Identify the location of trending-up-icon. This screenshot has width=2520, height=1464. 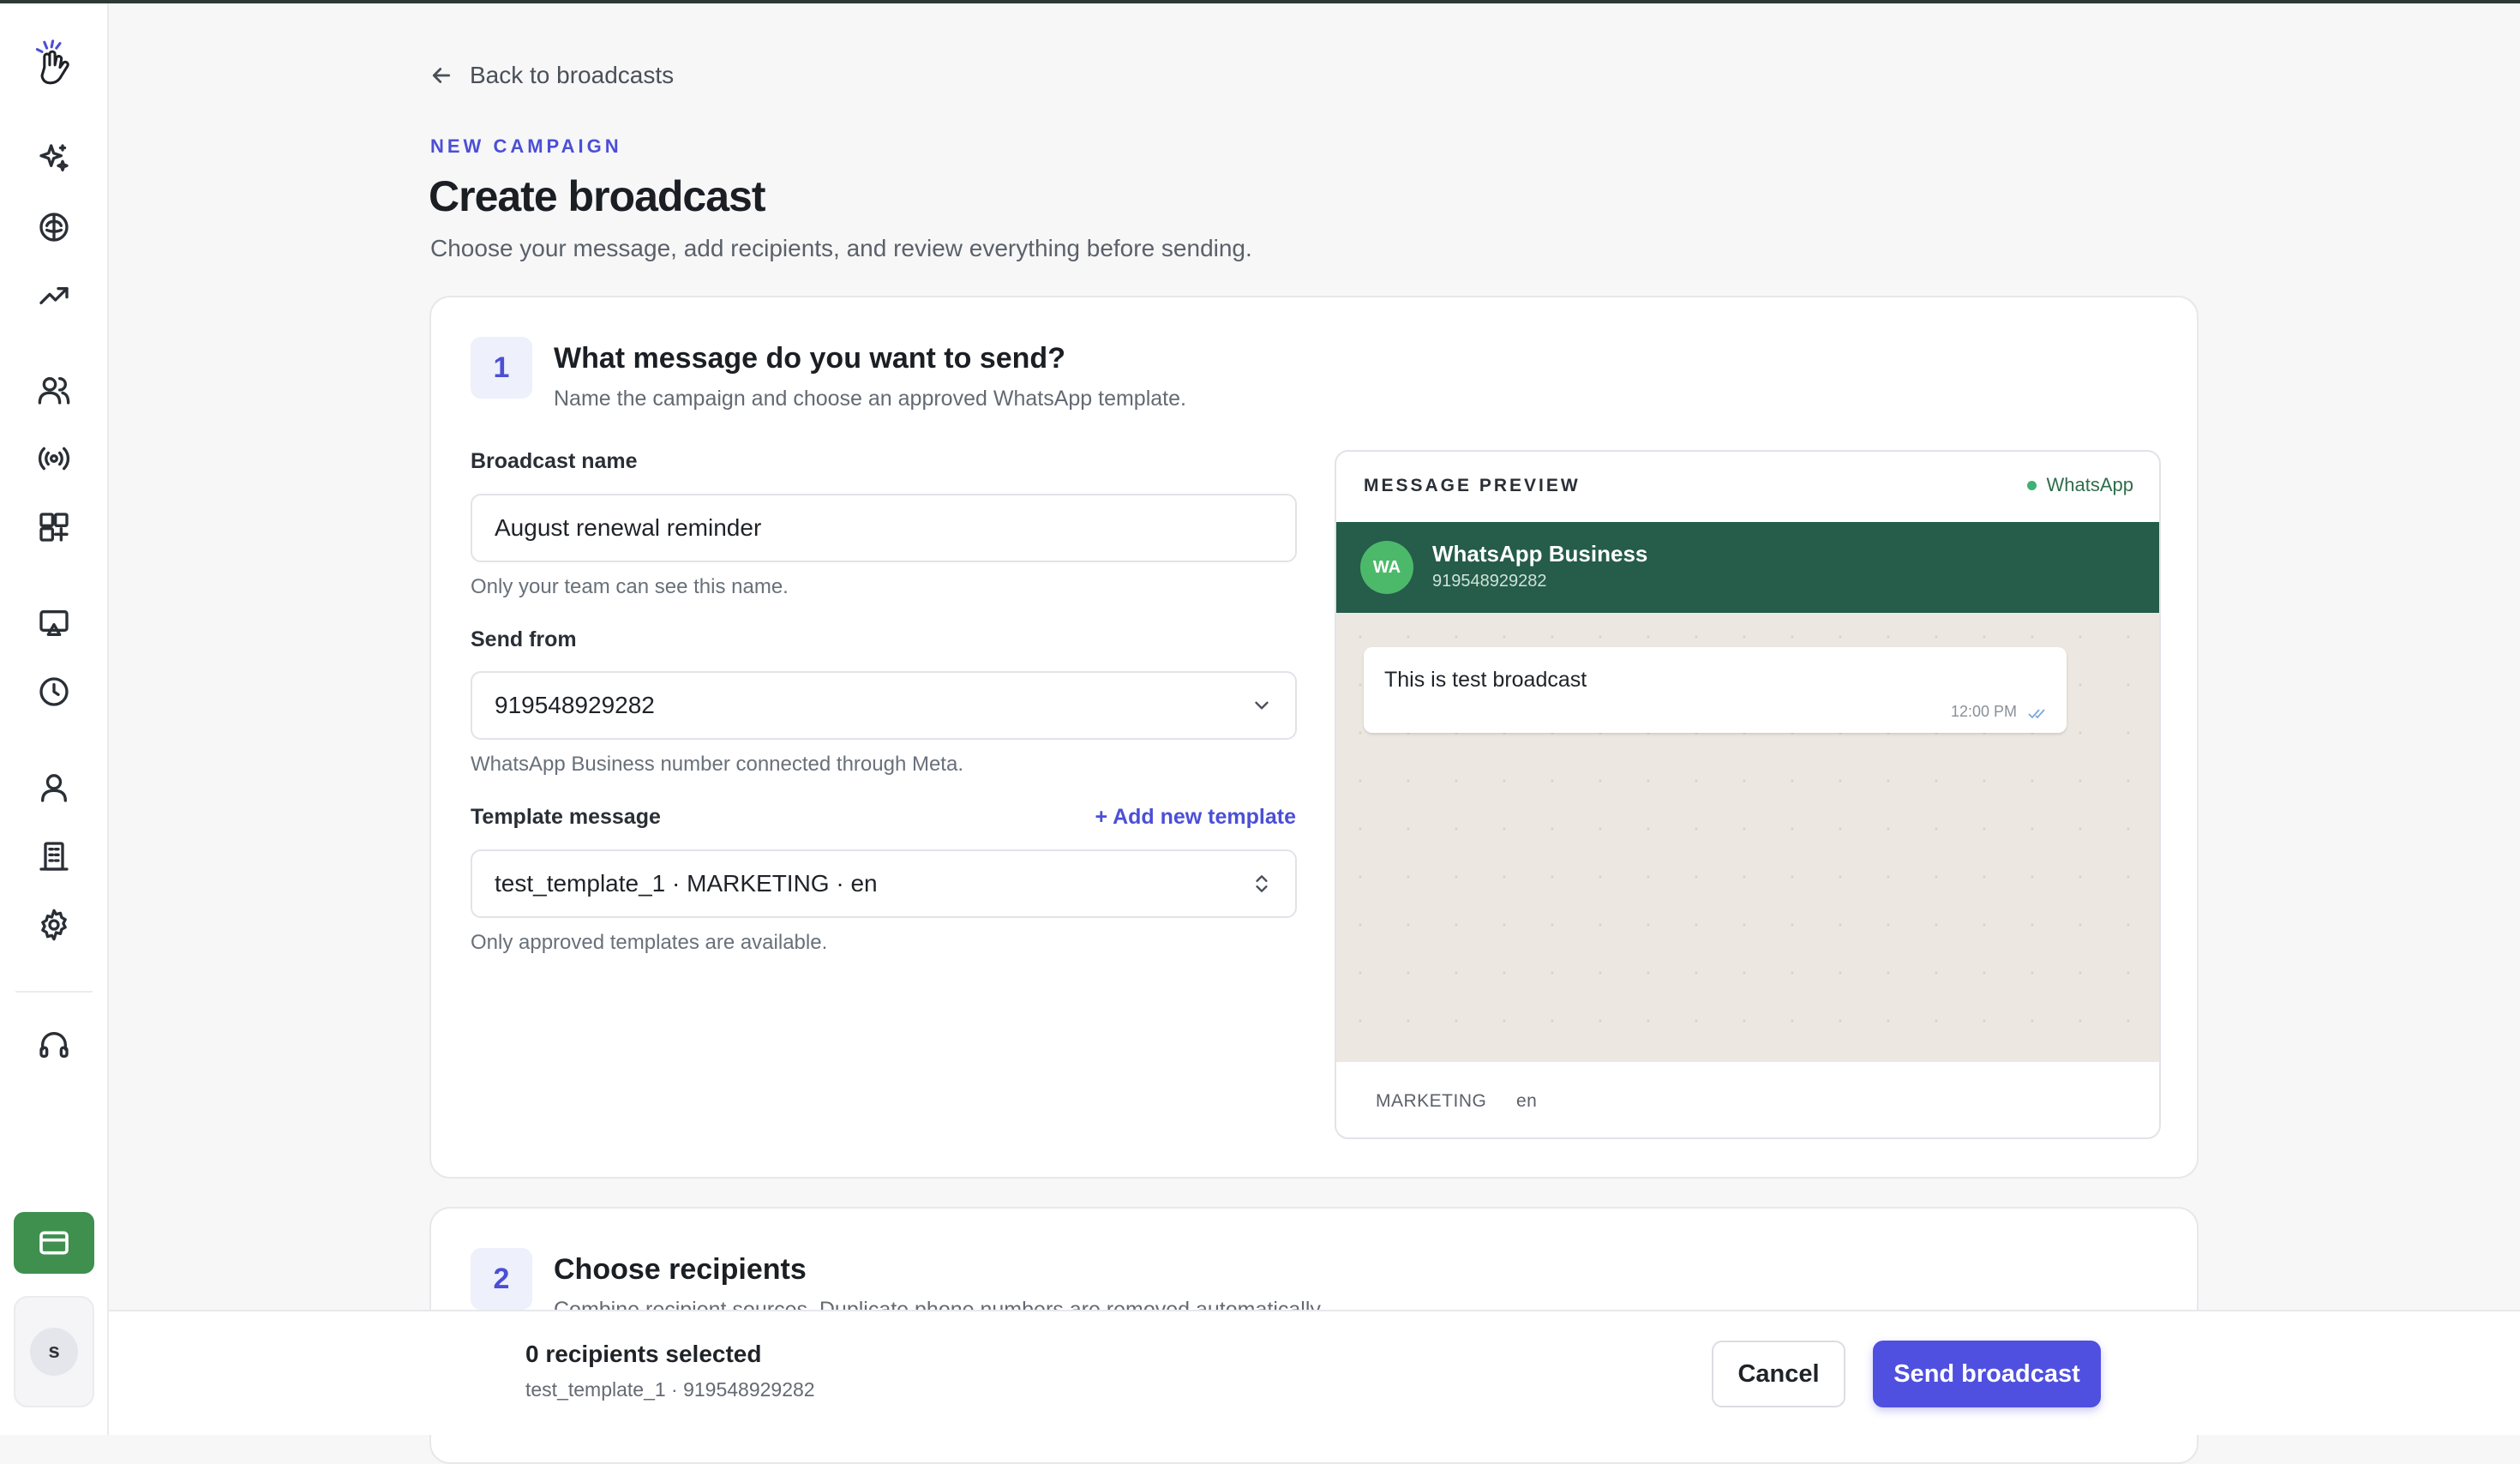
(54, 295).